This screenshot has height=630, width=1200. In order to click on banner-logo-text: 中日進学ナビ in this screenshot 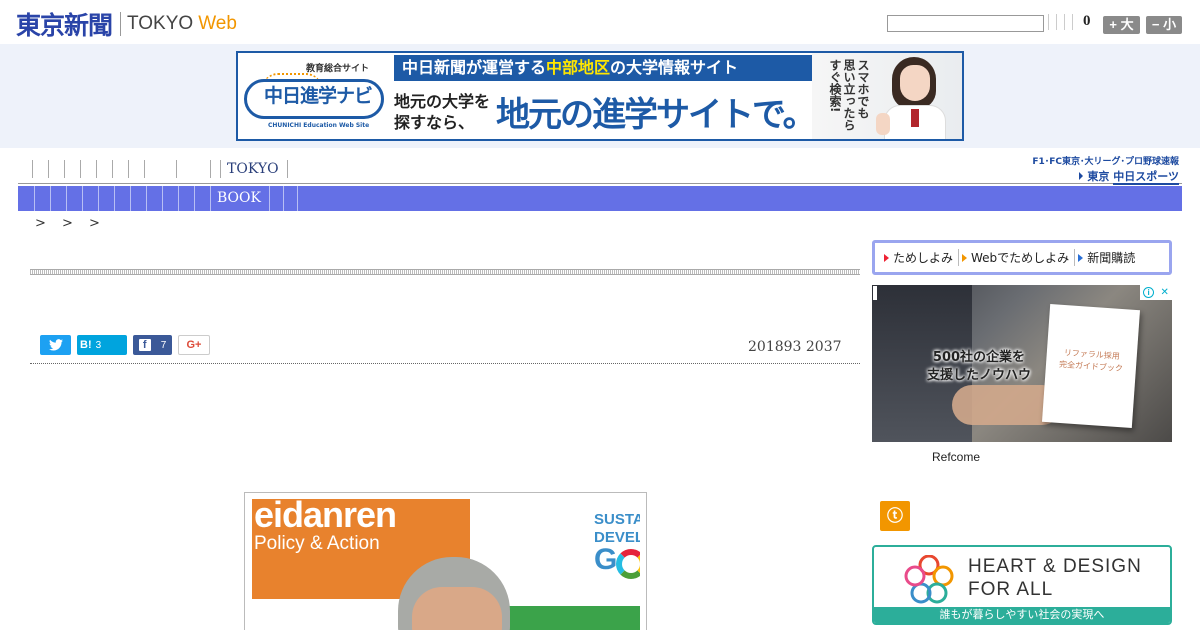, I will do `click(318, 96)`.